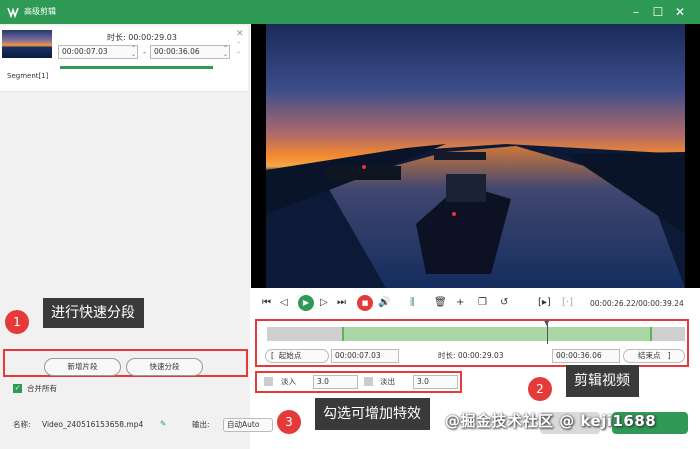  I want to click on quick-split-highlight, so click(125, 363).